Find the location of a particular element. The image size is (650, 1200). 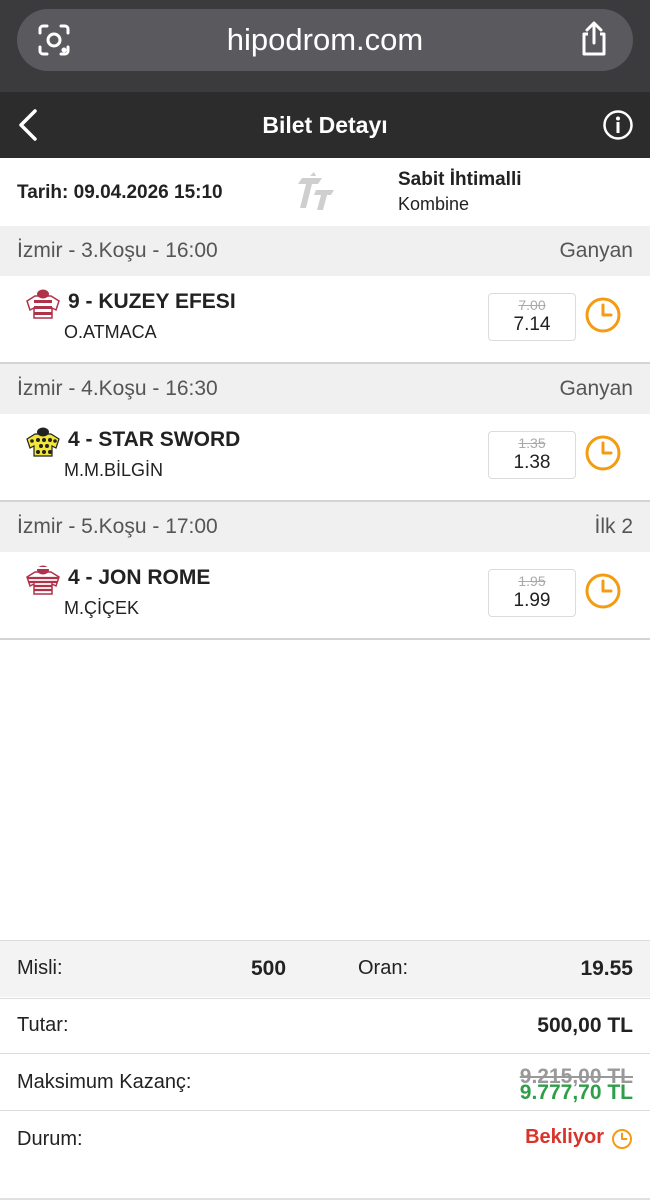

date-label: Tarih: 09.04.2026 15:10 is located at coordinates (120, 193).